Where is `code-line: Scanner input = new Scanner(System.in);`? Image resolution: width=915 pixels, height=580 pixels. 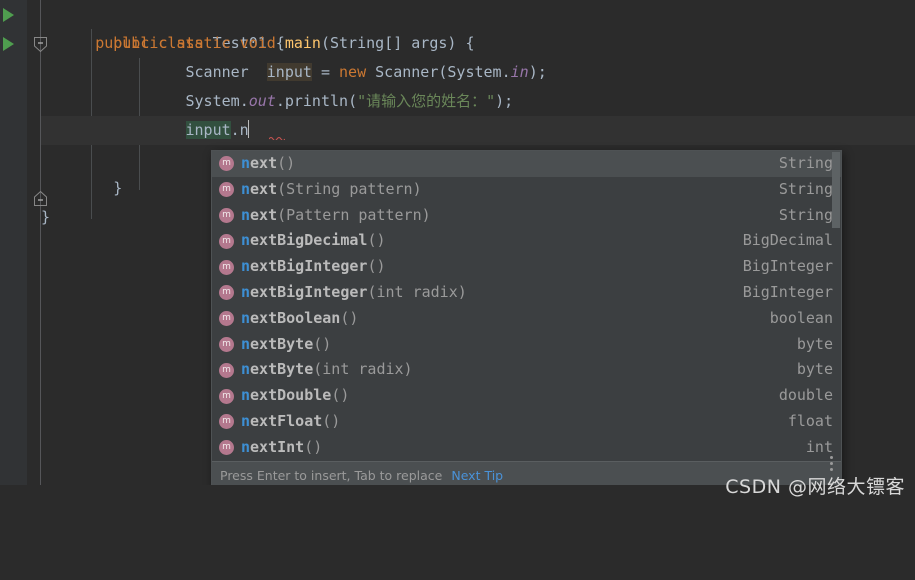
code-line: Scanner input = new Scanner(System.in); is located at coordinates (366, 72).